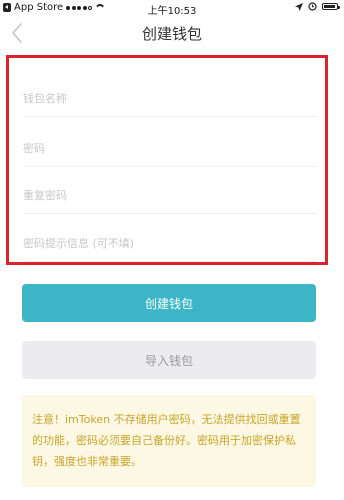 This screenshot has width=344, height=500. Describe the element at coordinates (170, 243) in the screenshot. I see `password-hint-input` at that location.